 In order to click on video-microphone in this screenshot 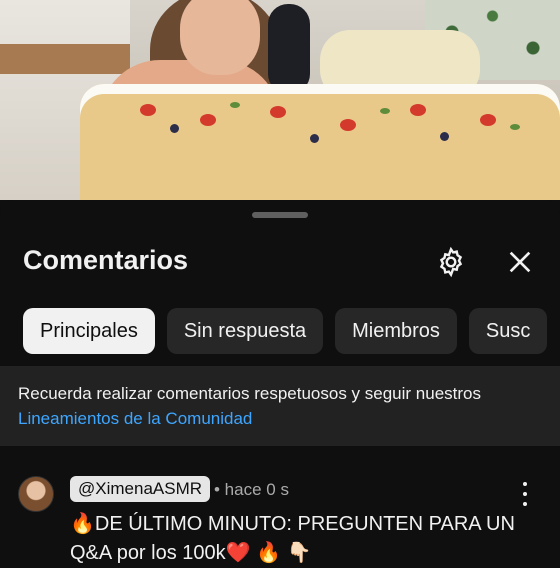, I will do `click(289, 49)`.